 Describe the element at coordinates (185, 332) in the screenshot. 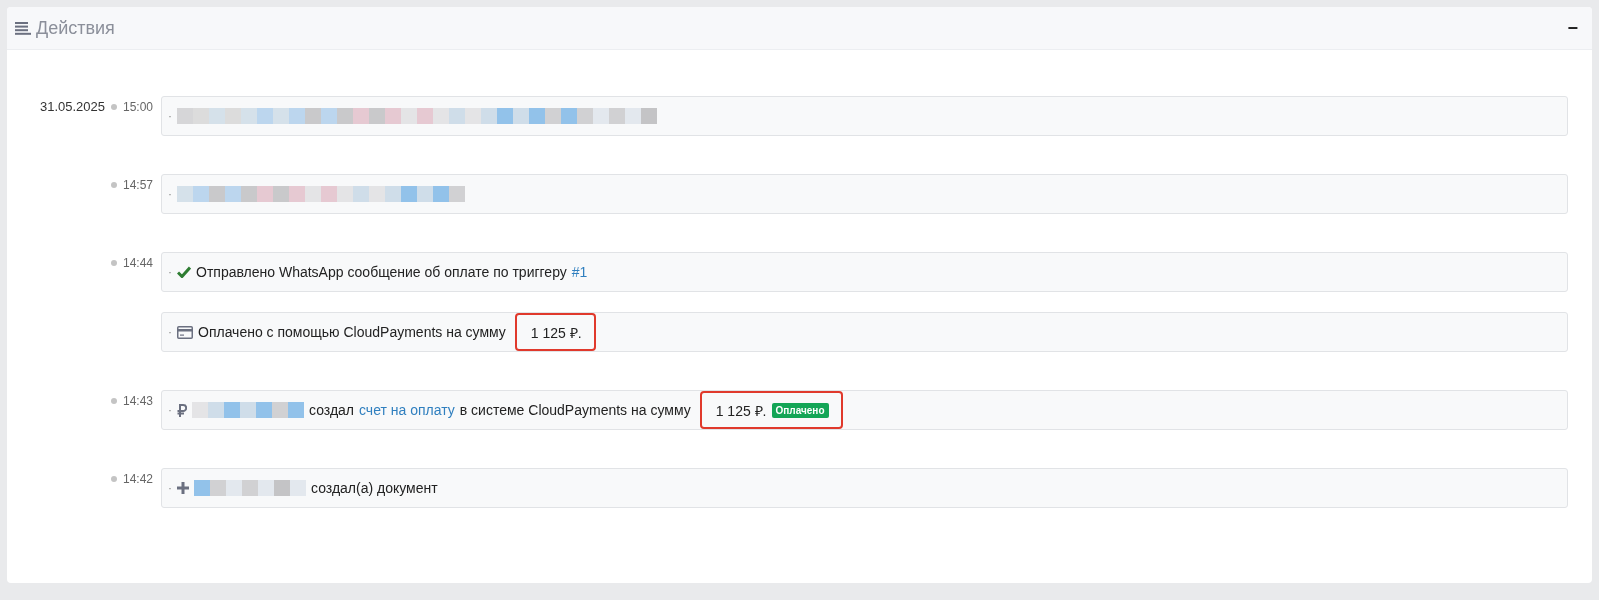

I see `credit-card-icon` at that location.